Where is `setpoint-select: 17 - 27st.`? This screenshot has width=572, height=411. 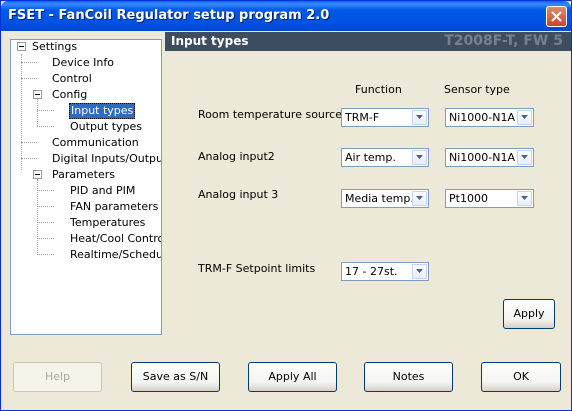
setpoint-select: 17 - 27st. is located at coordinates (385, 271).